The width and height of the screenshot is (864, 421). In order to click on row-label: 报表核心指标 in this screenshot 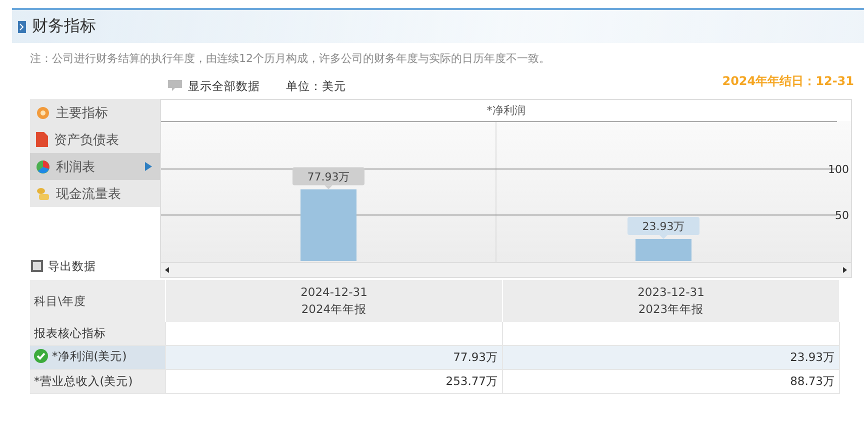, I will do `click(98, 334)`.